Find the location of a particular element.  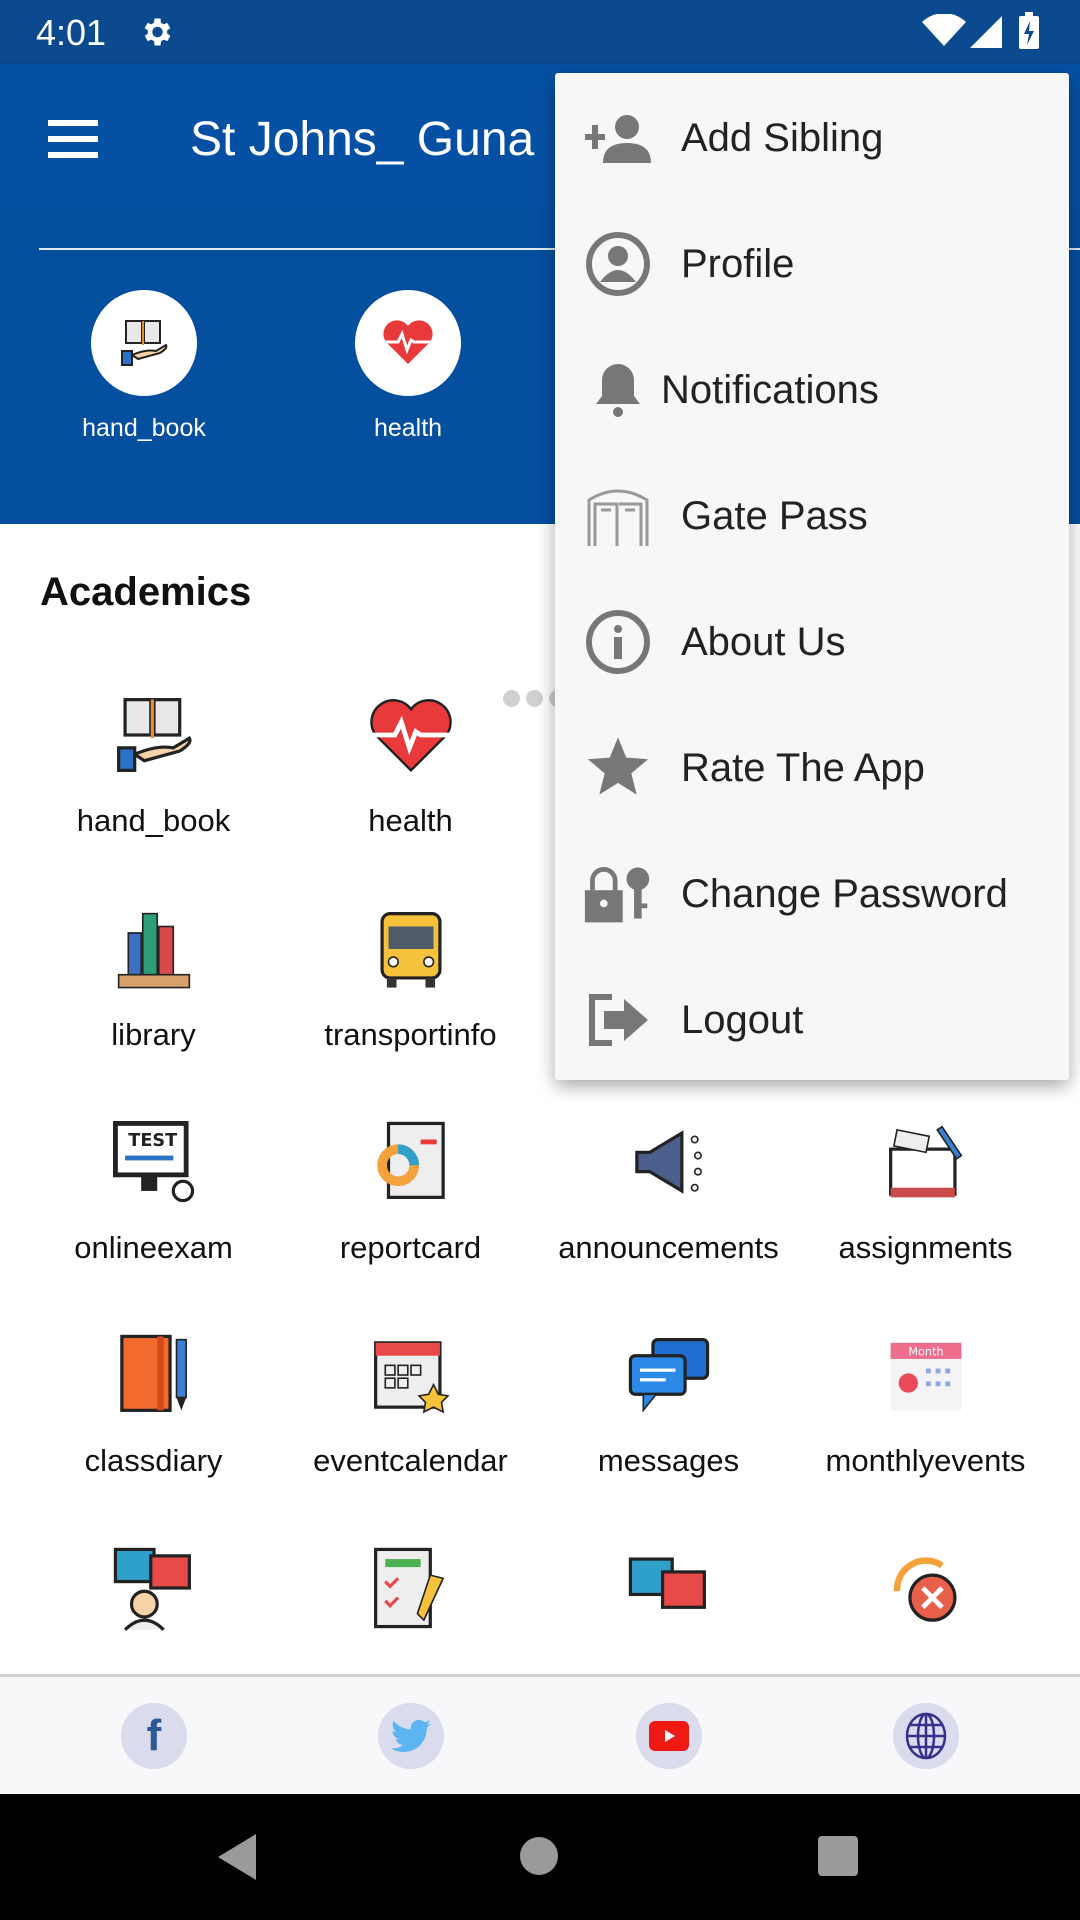

bus-icon is located at coordinates (410, 950).